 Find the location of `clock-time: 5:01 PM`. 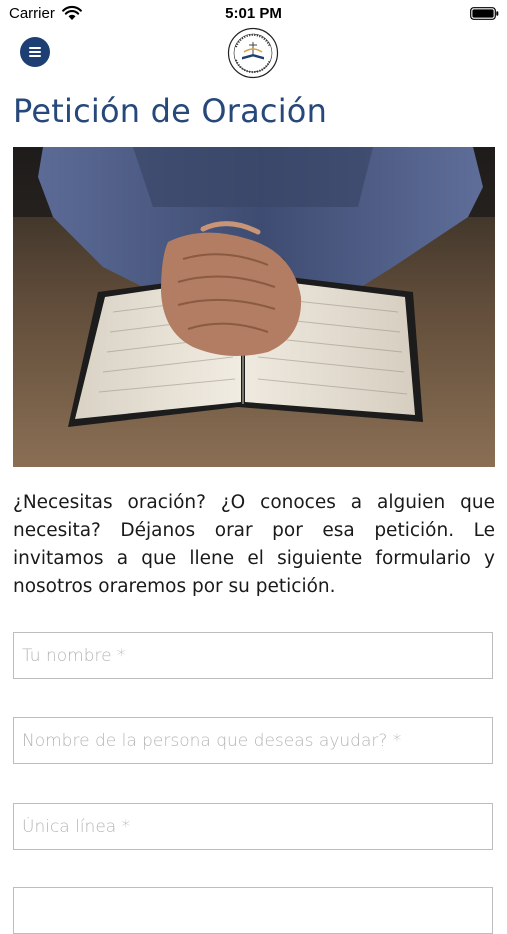

clock-time: 5:01 PM is located at coordinates (253, 13).